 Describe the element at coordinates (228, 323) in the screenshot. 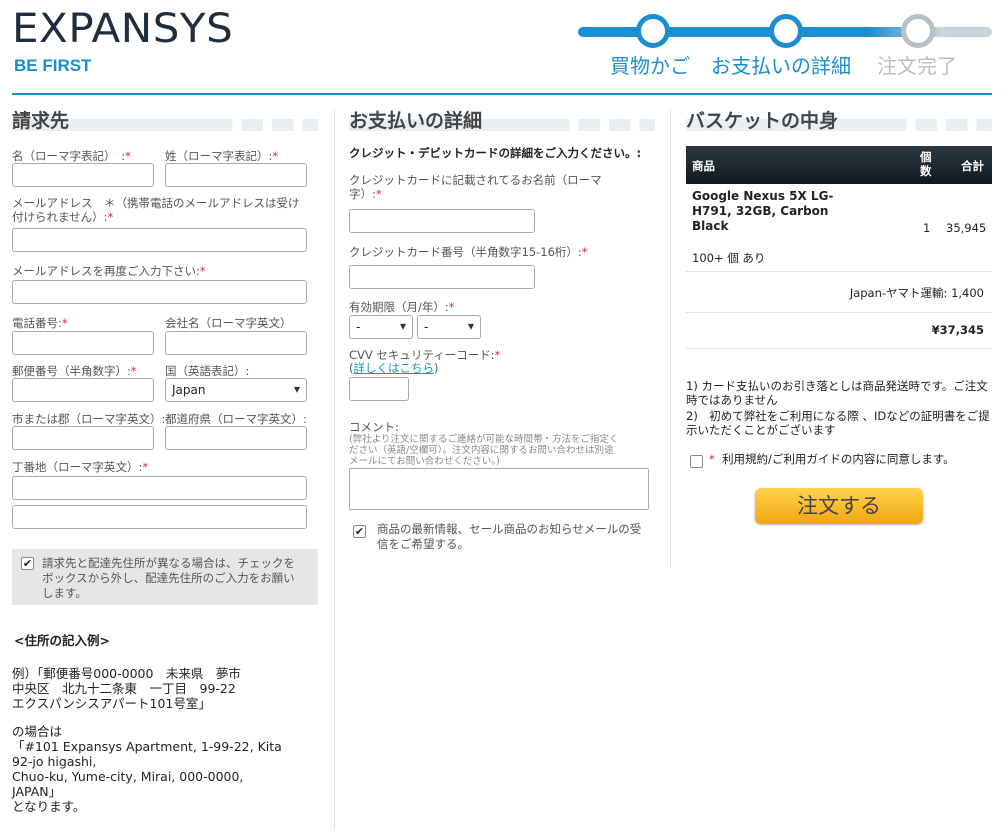

I see `company-label: 会社名（ローマ字英文）` at that location.